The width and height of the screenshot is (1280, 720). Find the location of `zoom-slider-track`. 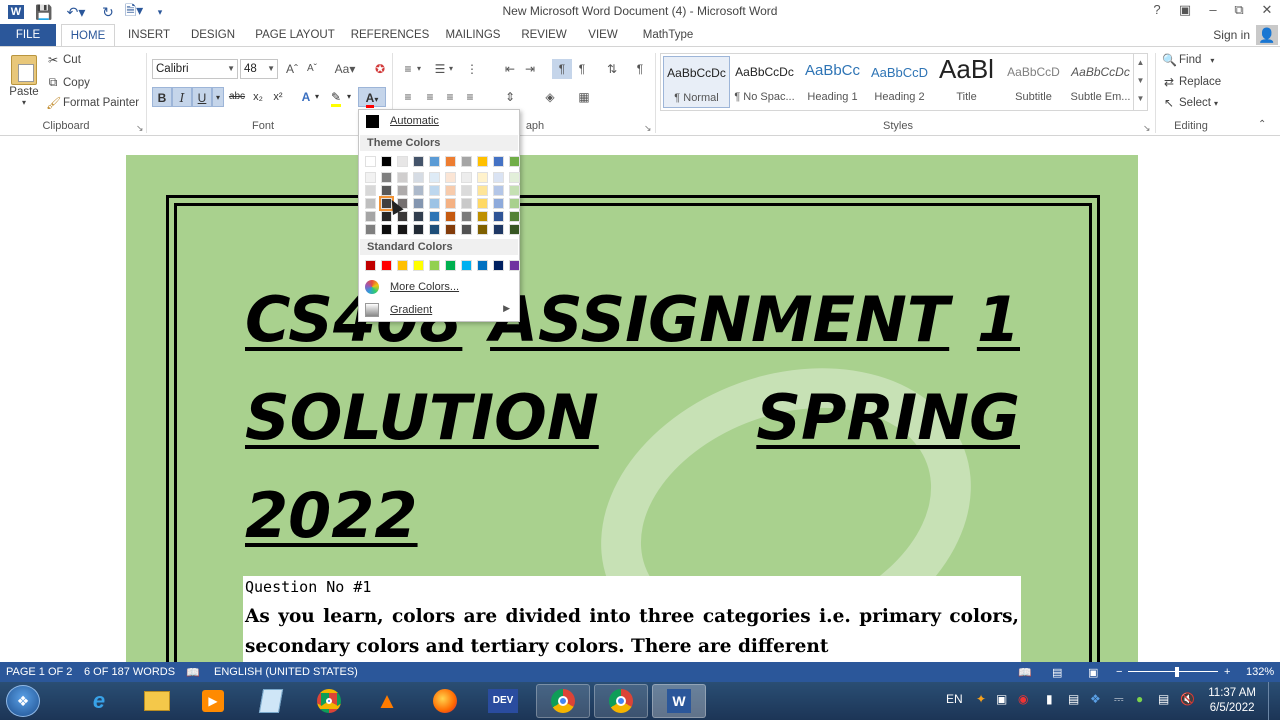

zoom-slider-track is located at coordinates (1173, 671).